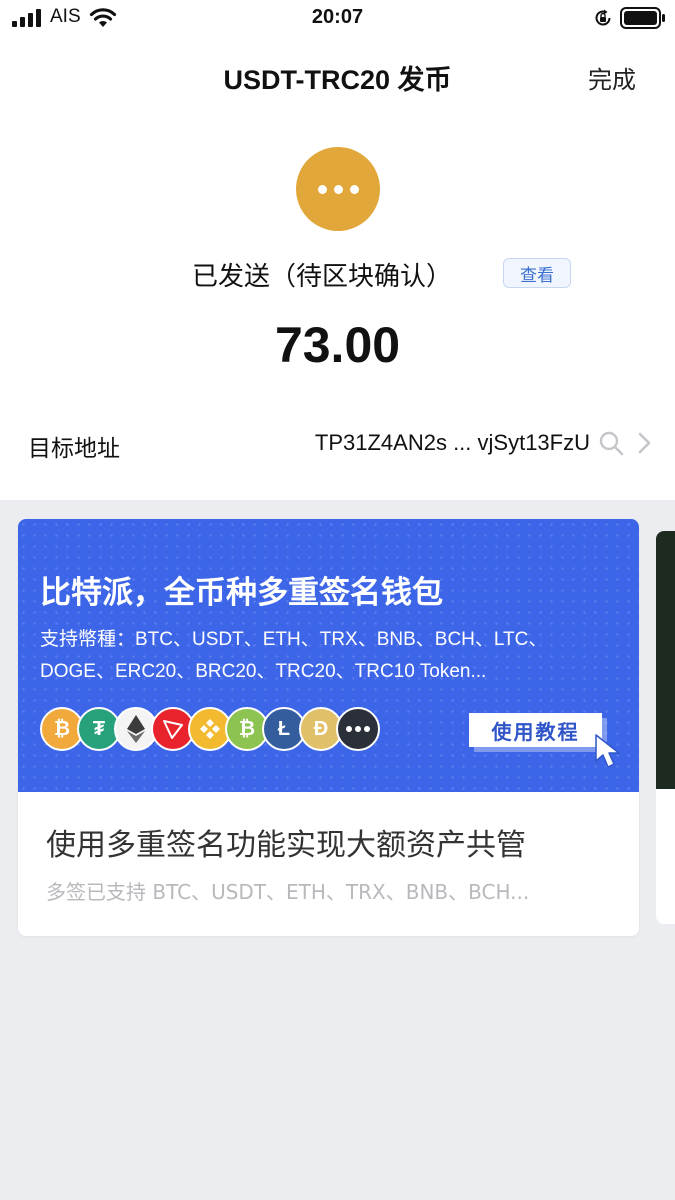  Describe the element at coordinates (241, 593) in the screenshot. I see `banner-title: 比特派，全币种多重签名钱包` at that location.